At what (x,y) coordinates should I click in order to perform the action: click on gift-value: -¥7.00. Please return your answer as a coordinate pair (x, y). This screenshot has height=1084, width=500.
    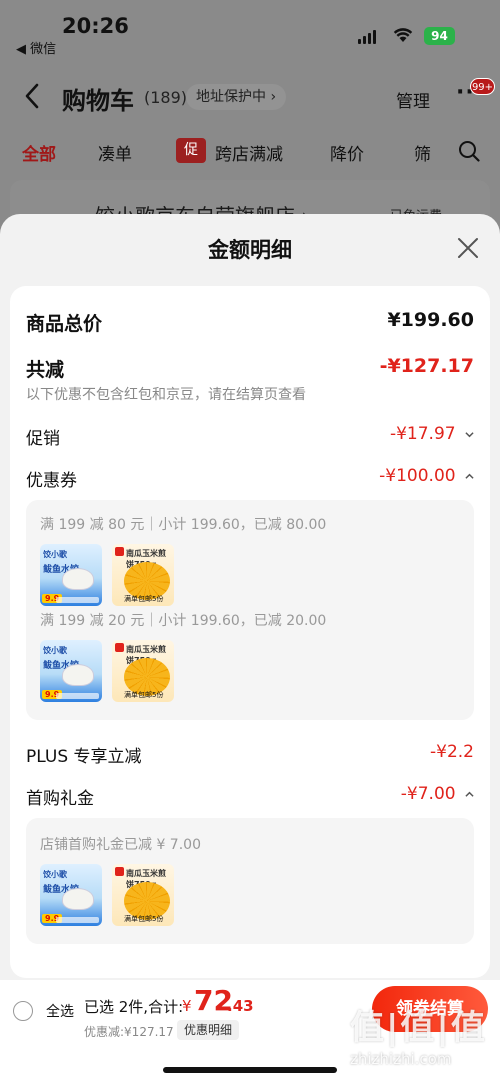
    Looking at the image, I should click on (428, 794).